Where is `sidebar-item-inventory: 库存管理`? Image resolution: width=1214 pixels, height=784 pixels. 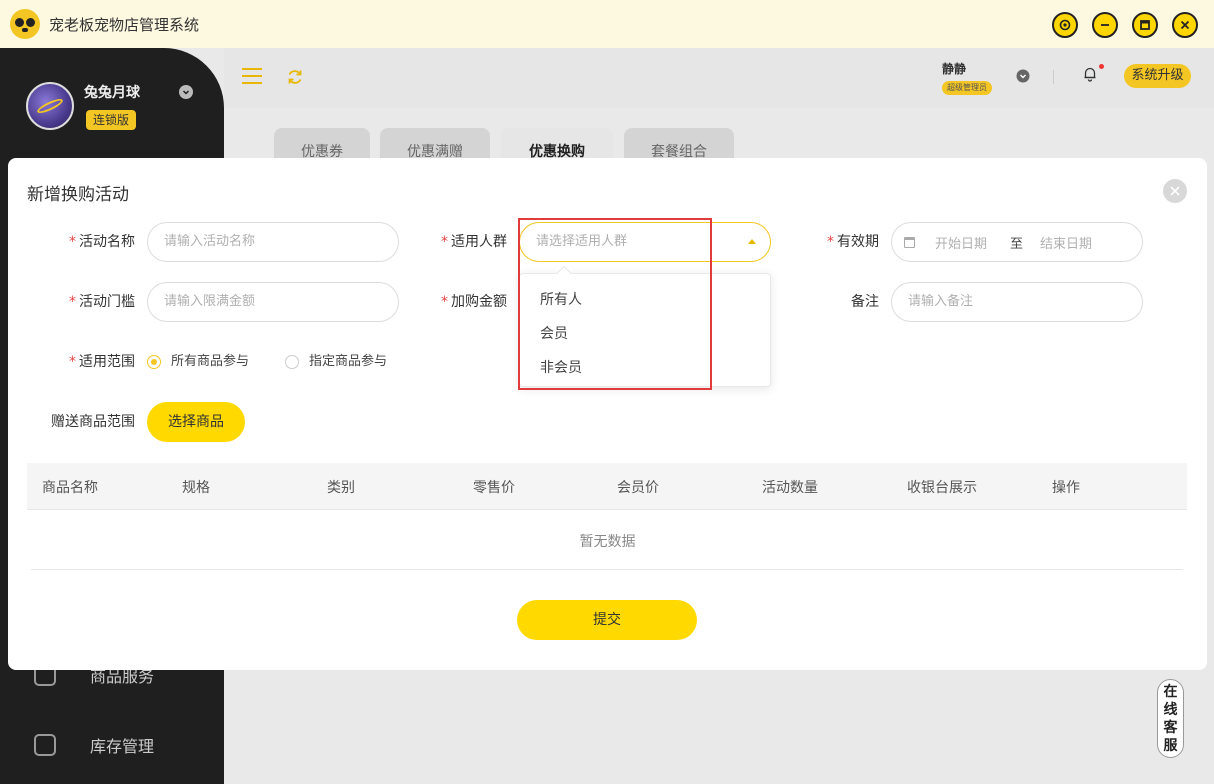 sidebar-item-inventory: 库存管理 is located at coordinates (94, 745).